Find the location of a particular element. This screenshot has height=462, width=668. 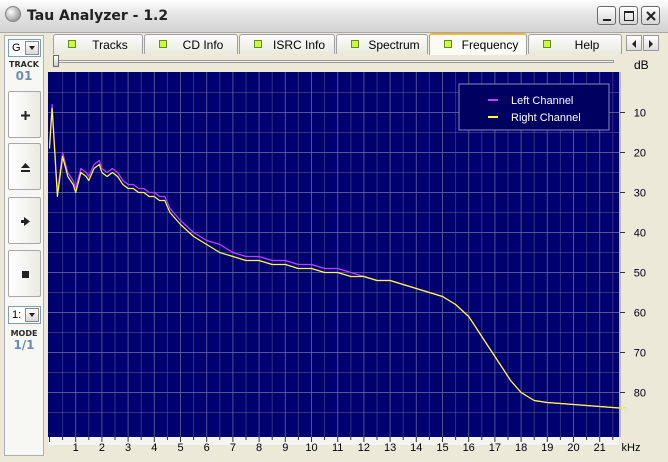

x-tick-label: 19 is located at coordinates (547, 448).